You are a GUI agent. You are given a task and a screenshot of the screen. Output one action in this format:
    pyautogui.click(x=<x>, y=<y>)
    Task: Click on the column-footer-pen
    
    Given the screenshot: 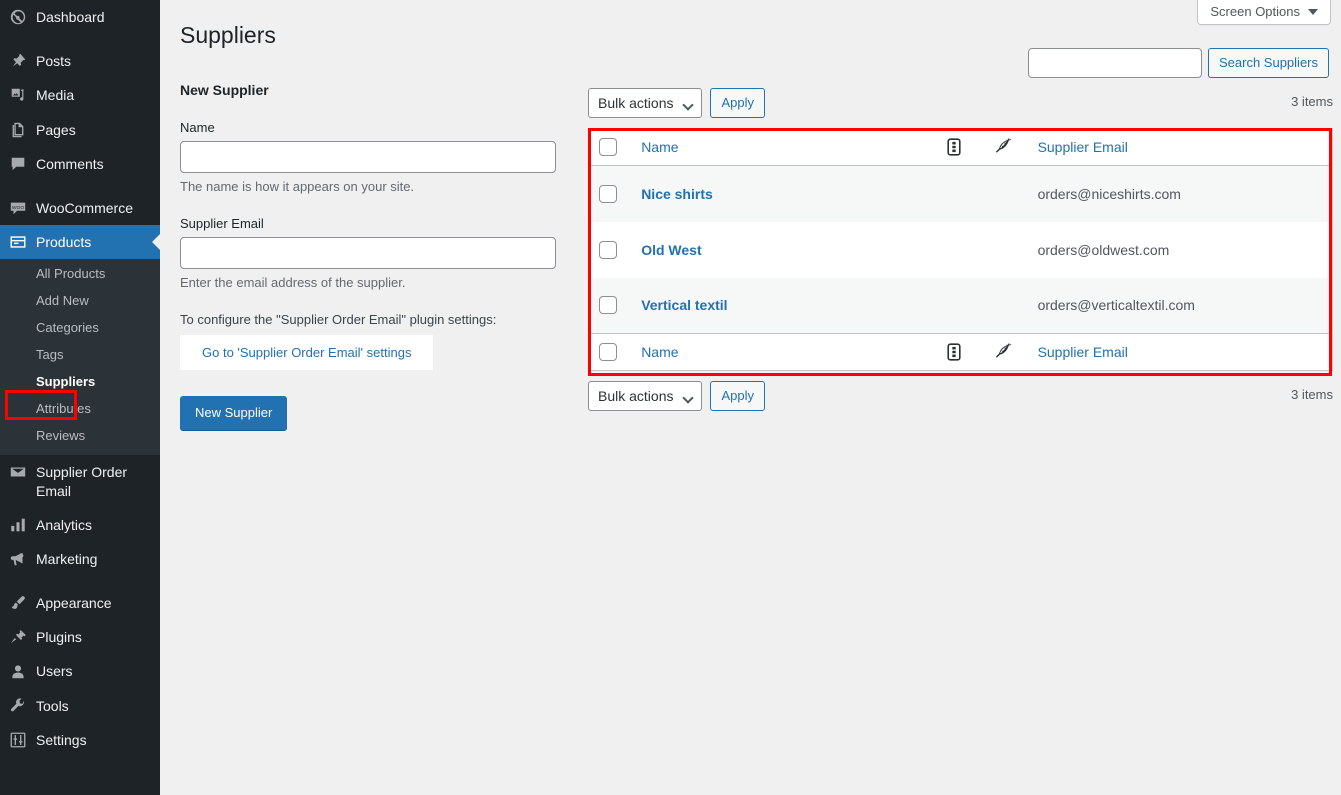 What is the action you would take?
    pyautogui.click(x=1005, y=352)
    